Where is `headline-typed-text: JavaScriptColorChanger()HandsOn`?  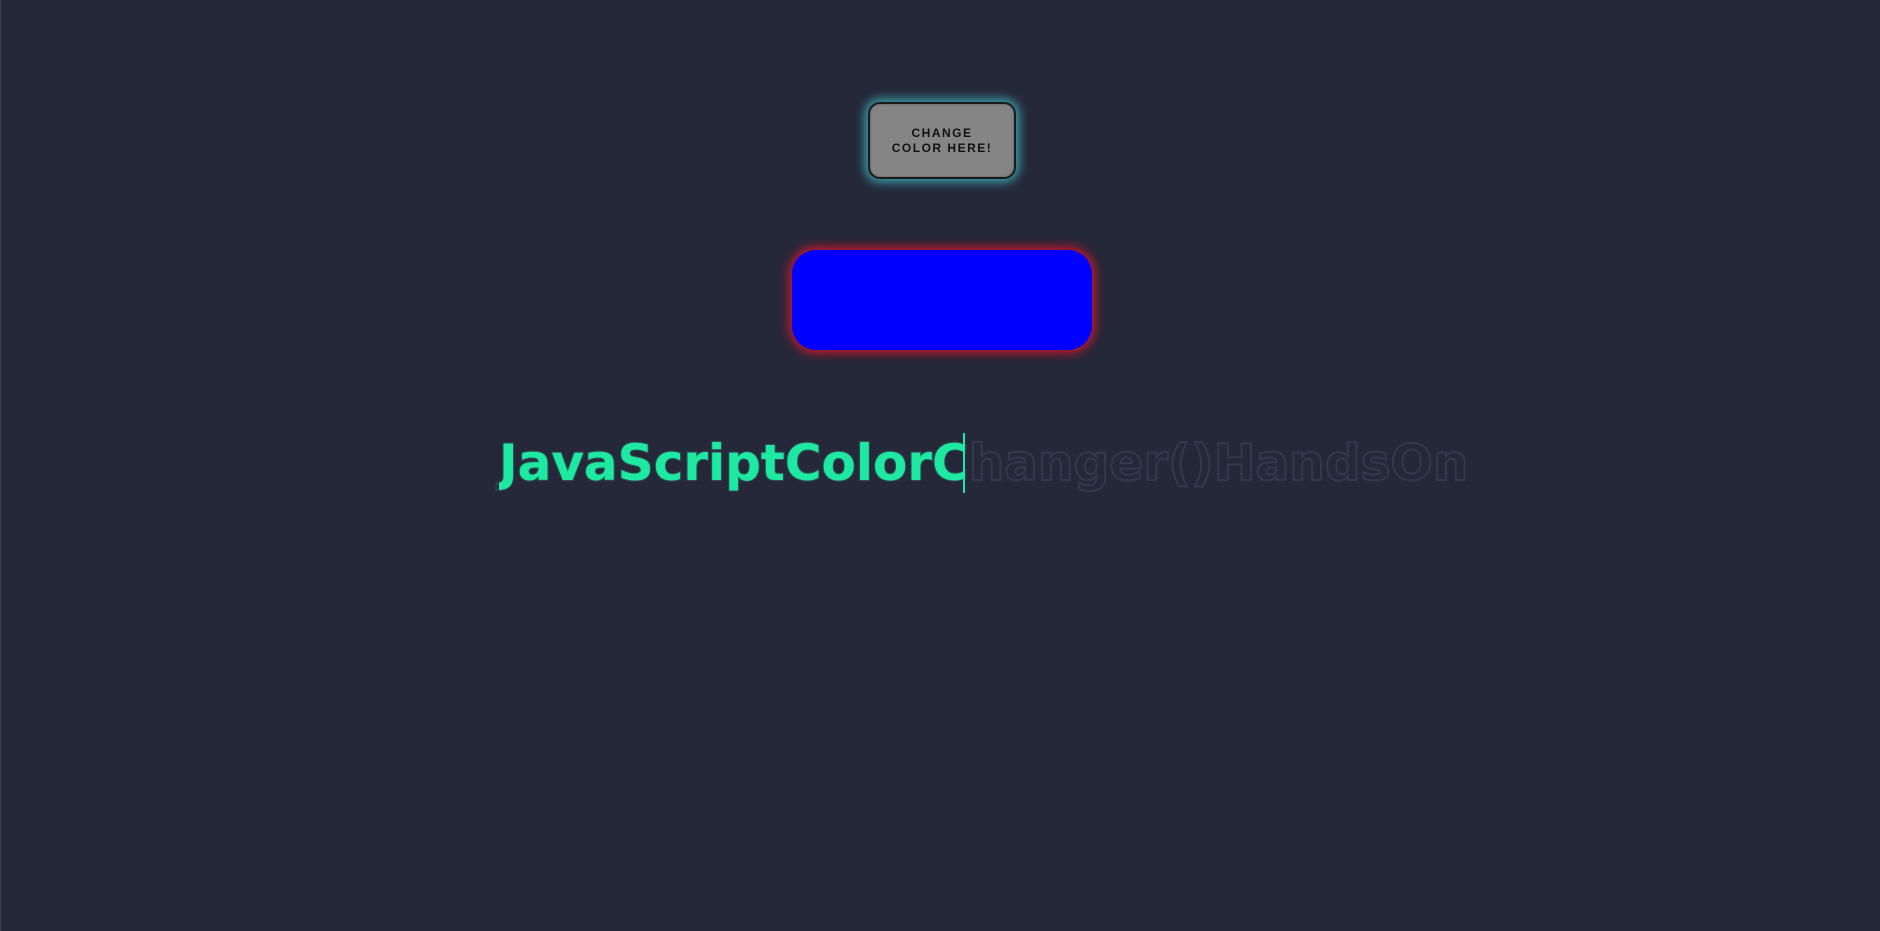 headline-typed-text: JavaScriptColorChanger()HandsOn is located at coordinates (732, 463).